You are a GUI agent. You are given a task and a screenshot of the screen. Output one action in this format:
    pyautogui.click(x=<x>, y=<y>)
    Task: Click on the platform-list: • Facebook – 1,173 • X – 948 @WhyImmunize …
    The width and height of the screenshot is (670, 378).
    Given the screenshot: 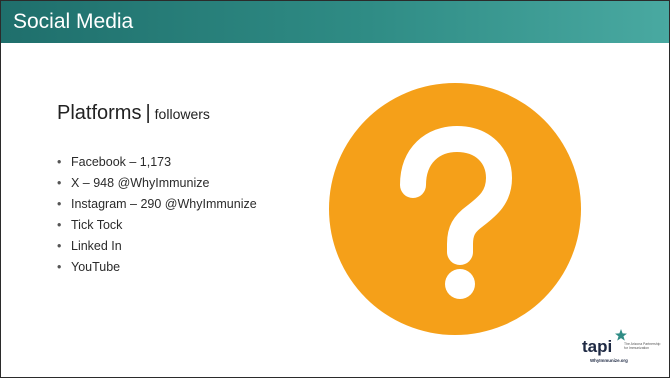 What is the action you would take?
    pyautogui.click(x=167, y=218)
    